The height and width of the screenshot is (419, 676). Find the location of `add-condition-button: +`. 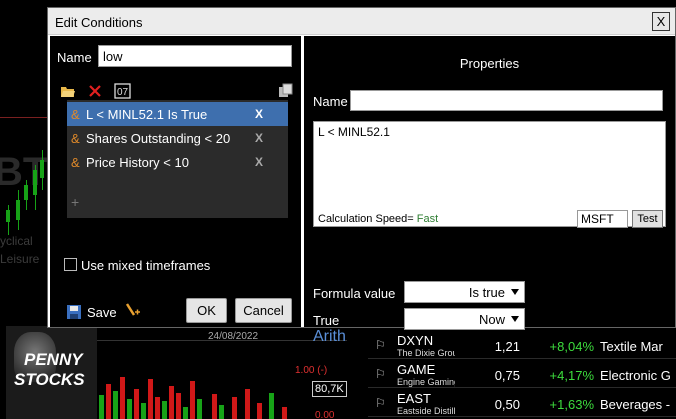

add-condition-button: + is located at coordinates (75, 202).